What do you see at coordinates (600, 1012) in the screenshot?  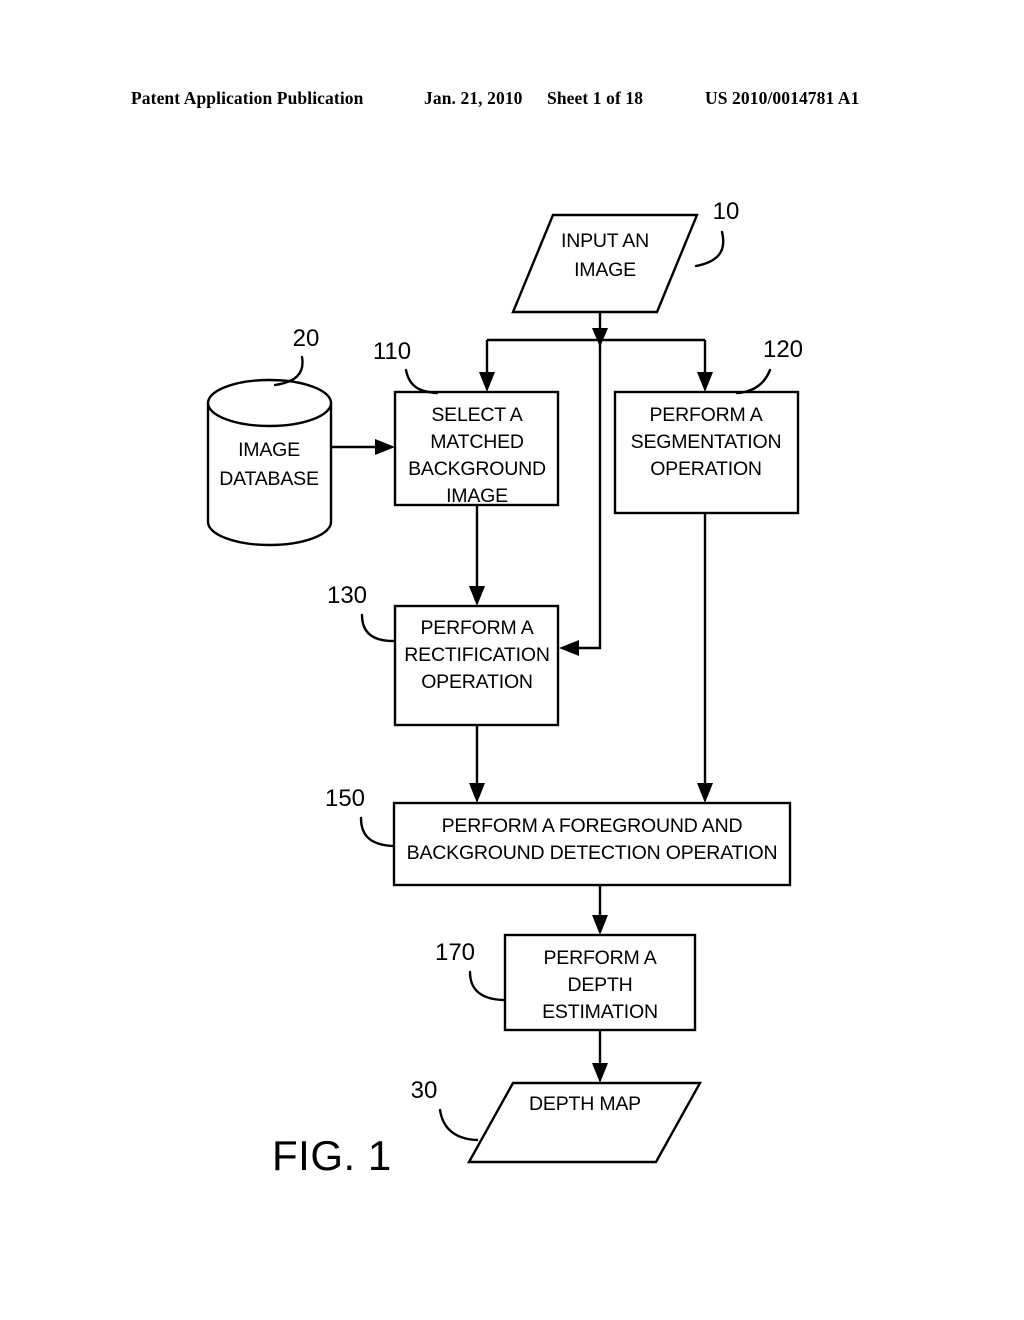 I see `node-depth-estimation-line3: ESTIMATION` at bounding box center [600, 1012].